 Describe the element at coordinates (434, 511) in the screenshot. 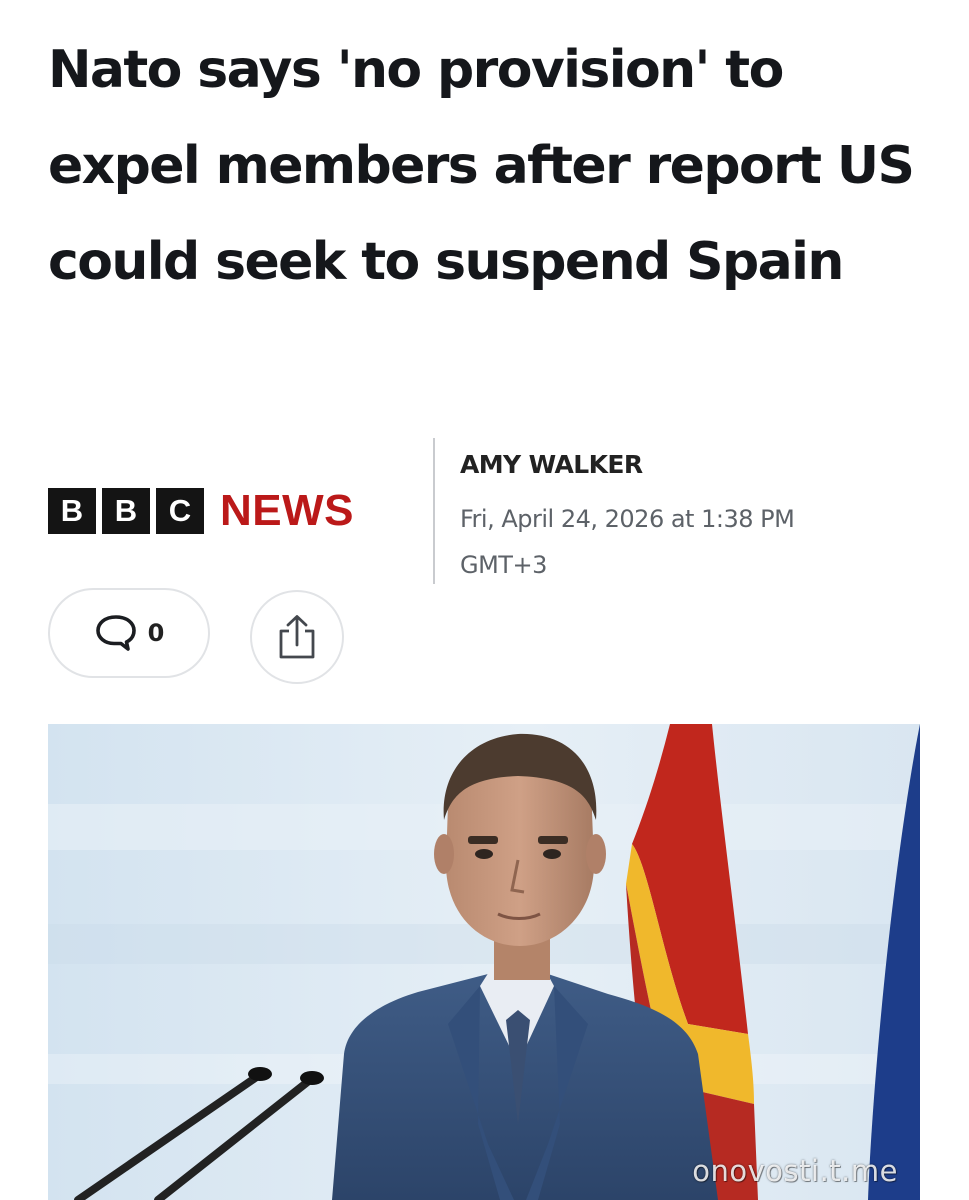

I see `meta-divider` at that location.